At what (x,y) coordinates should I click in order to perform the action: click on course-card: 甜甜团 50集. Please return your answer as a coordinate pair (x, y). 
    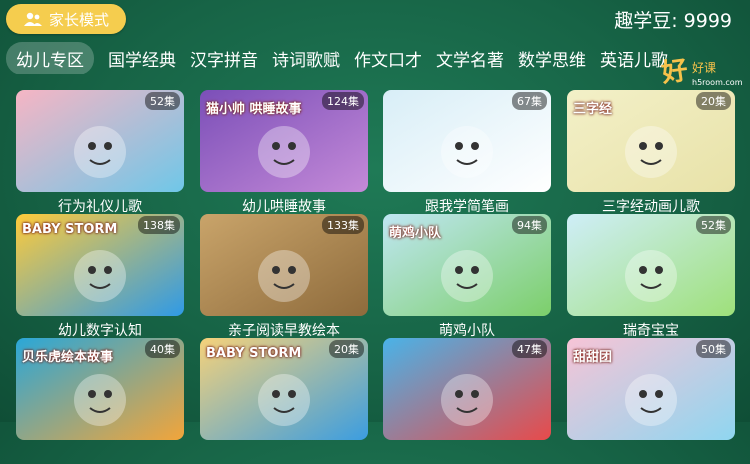
    Looking at the image, I should click on (651, 401).